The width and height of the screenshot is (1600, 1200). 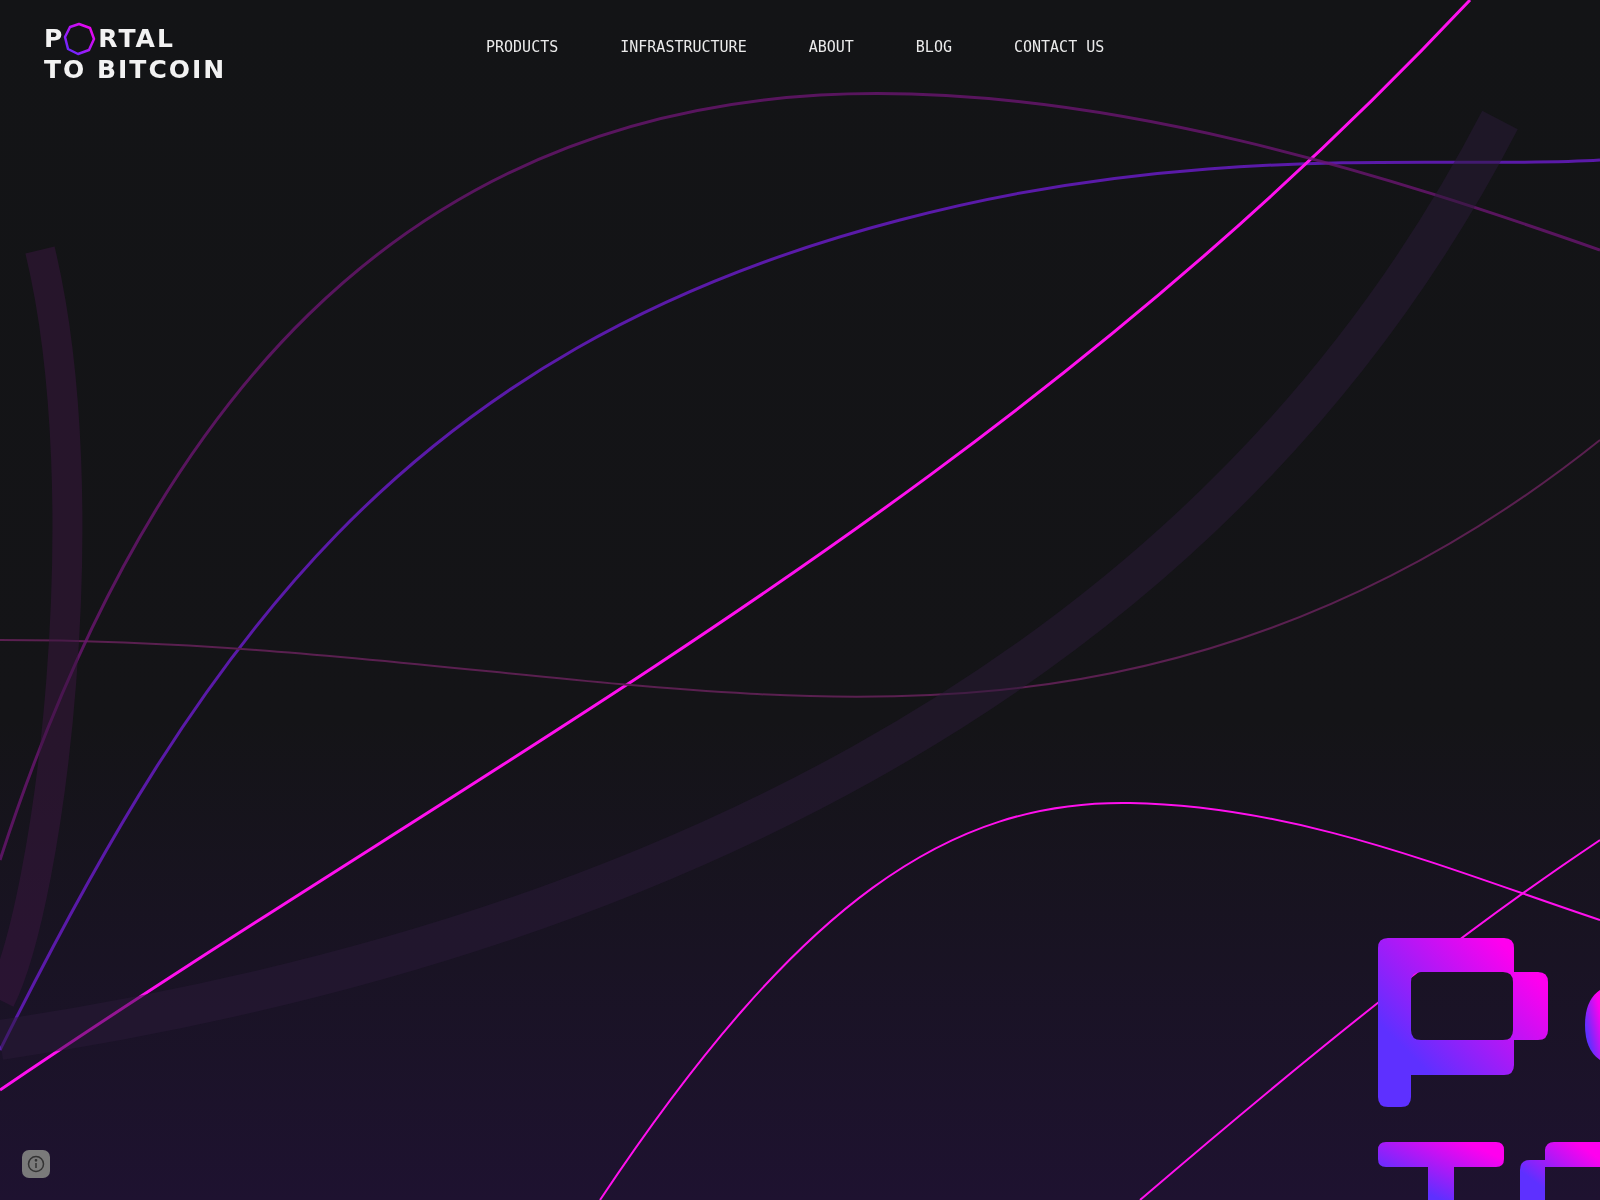 What do you see at coordinates (933, 47) in the screenshot?
I see `nav-link: BLOG` at bounding box center [933, 47].